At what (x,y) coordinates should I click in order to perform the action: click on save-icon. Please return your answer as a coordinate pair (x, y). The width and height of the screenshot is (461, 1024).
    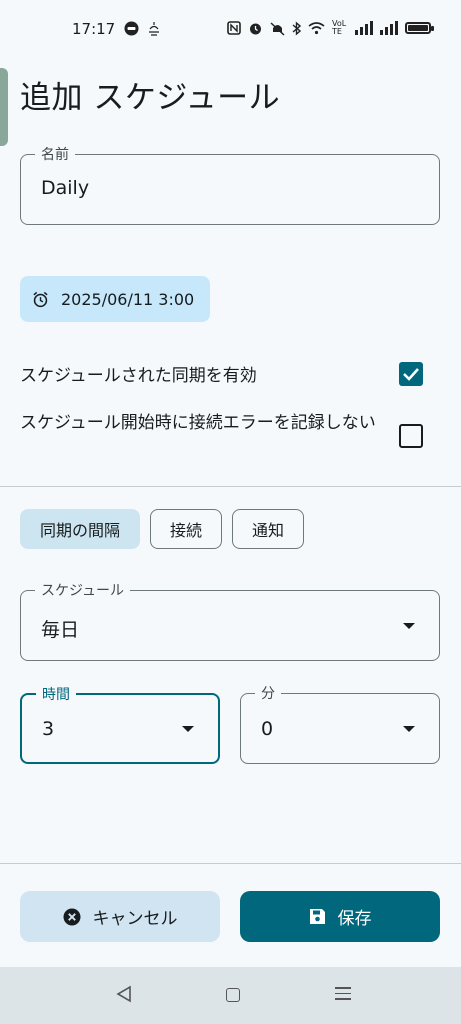
    Looking at the image, I should click on (317, 916).